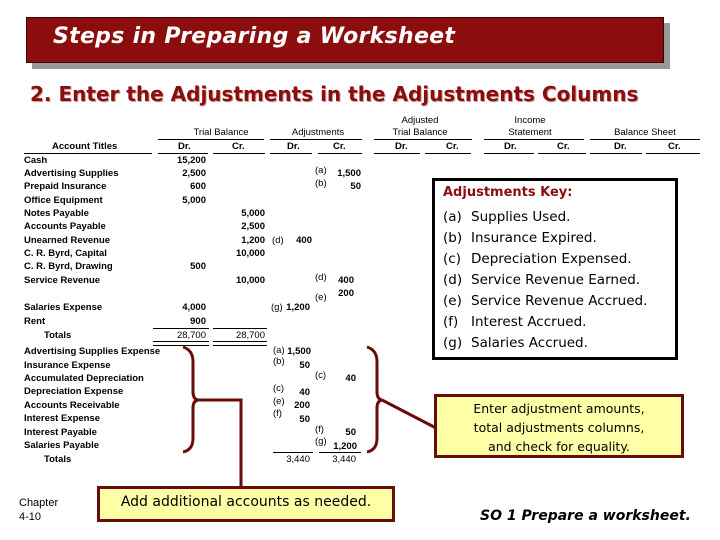 This screenshot has width=720, height=540. Describe the element at coordinates (39, 503) in the screenshot. I see `chapter-text: Chapter` at that location.